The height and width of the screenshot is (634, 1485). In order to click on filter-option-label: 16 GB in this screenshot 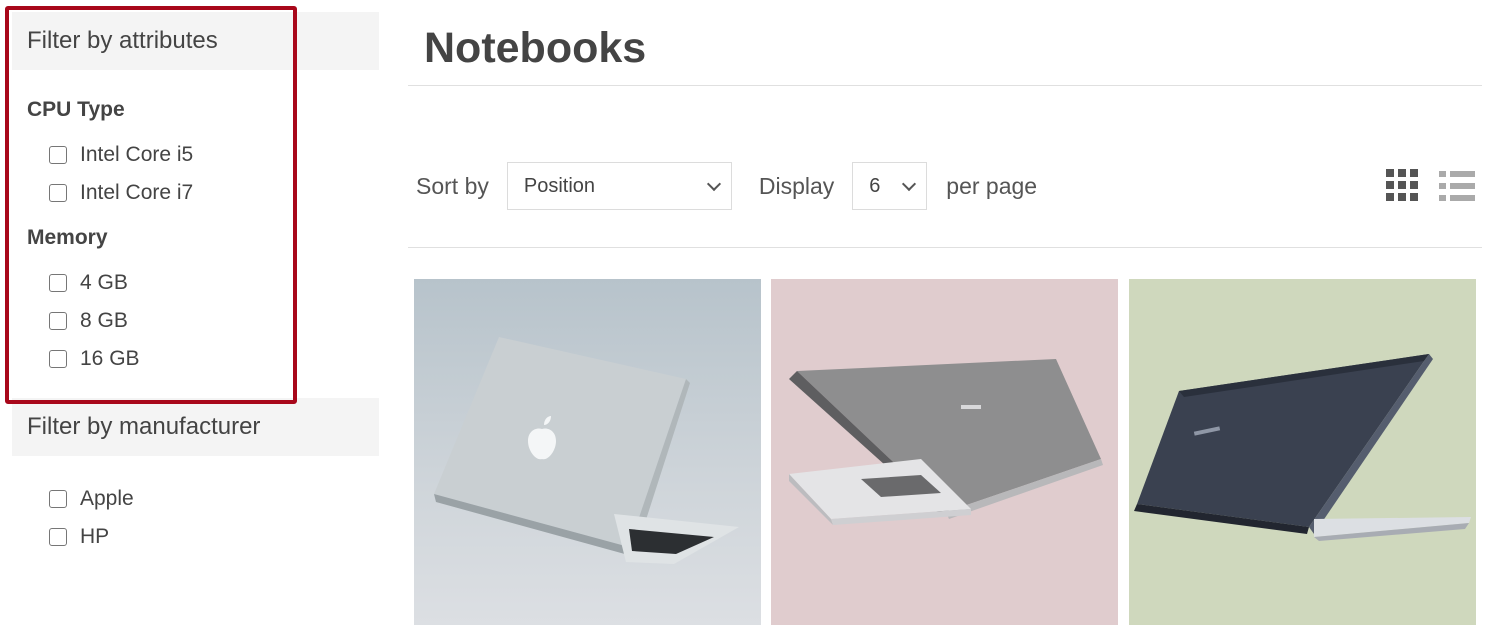, I will do `click(110, 358)`.